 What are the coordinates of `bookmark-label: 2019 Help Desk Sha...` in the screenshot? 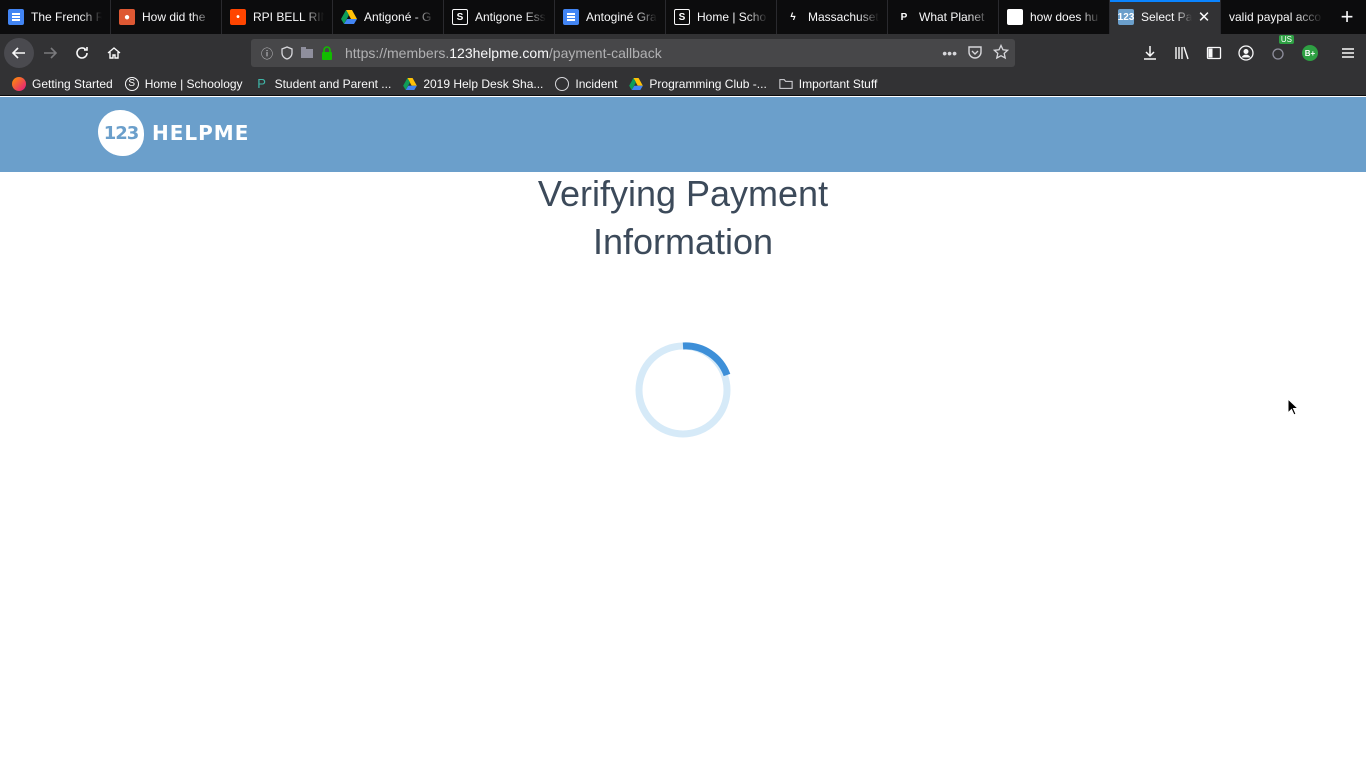 It's located at (483, 83).